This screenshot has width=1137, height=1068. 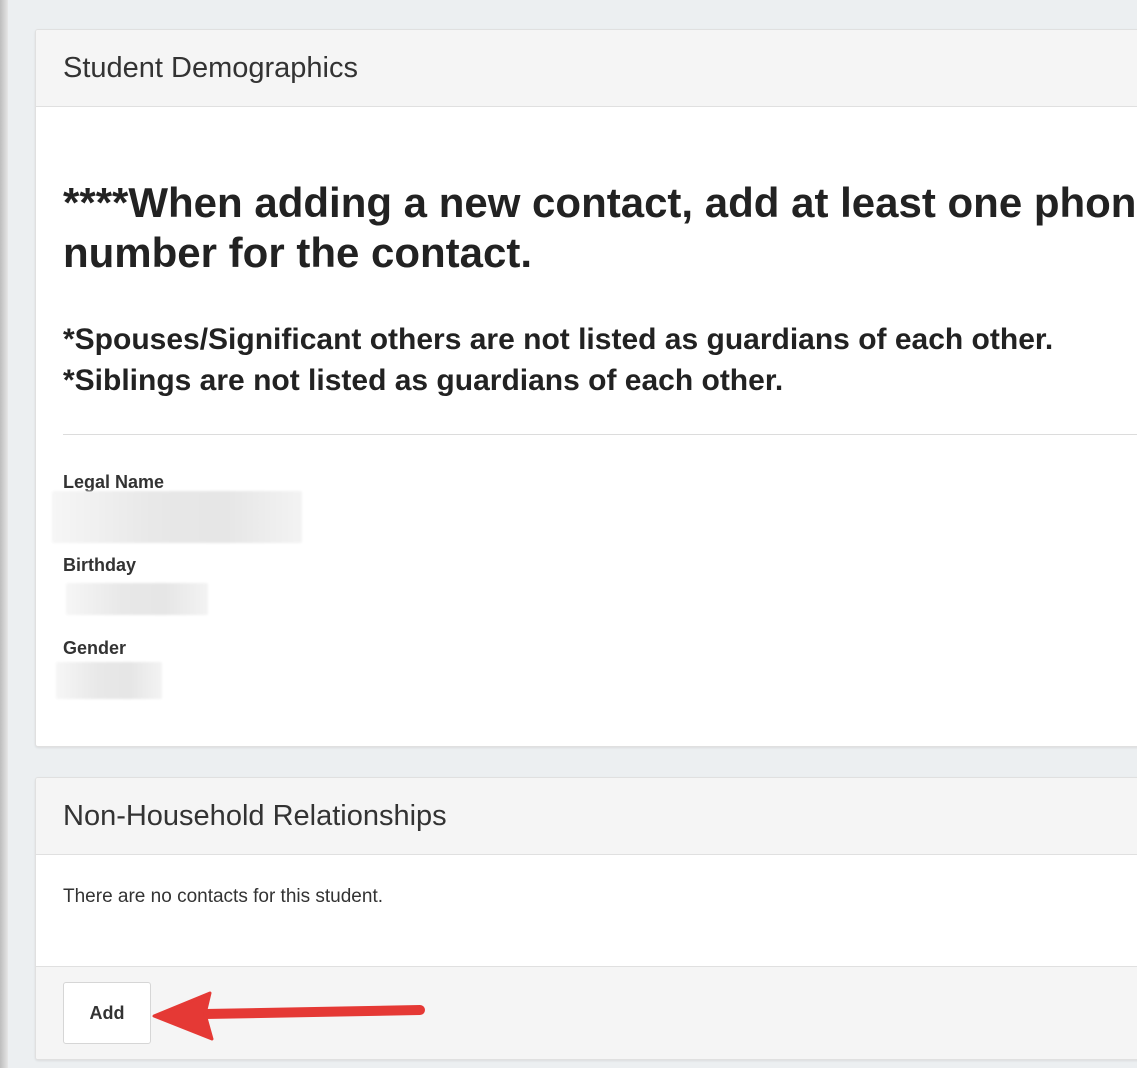 I want to click on birthday-label: Birthday, so click(x=100, y=565).